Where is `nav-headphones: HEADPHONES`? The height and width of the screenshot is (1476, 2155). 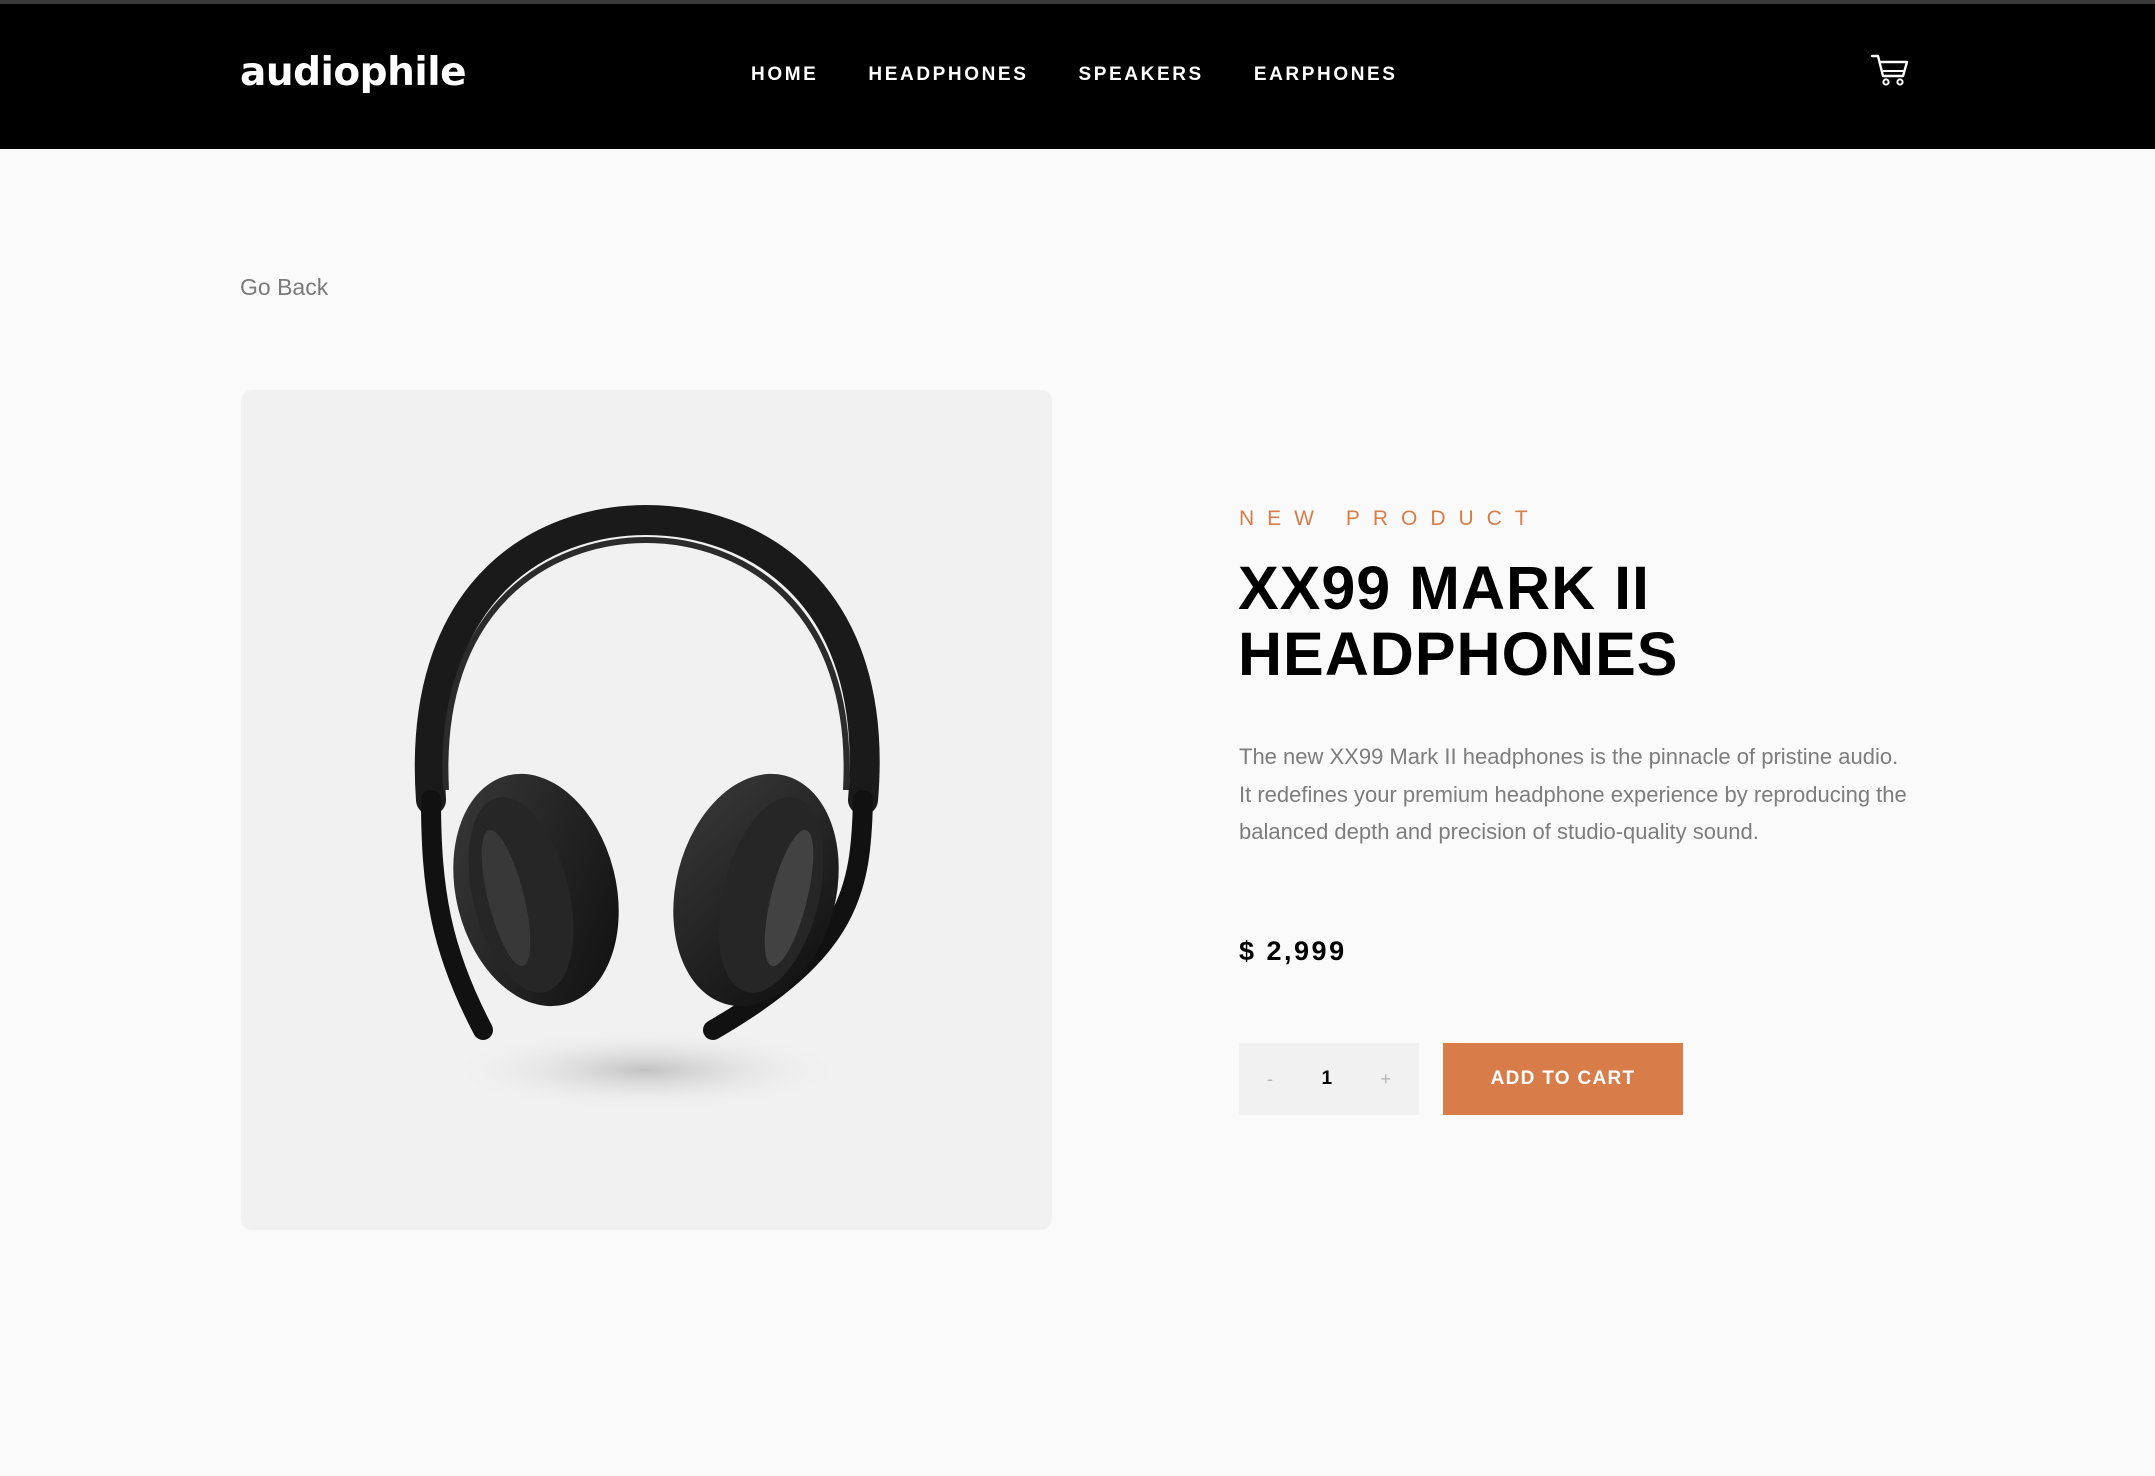 nav-headphones: HEADPHONES is located at coordinates (948, 75).